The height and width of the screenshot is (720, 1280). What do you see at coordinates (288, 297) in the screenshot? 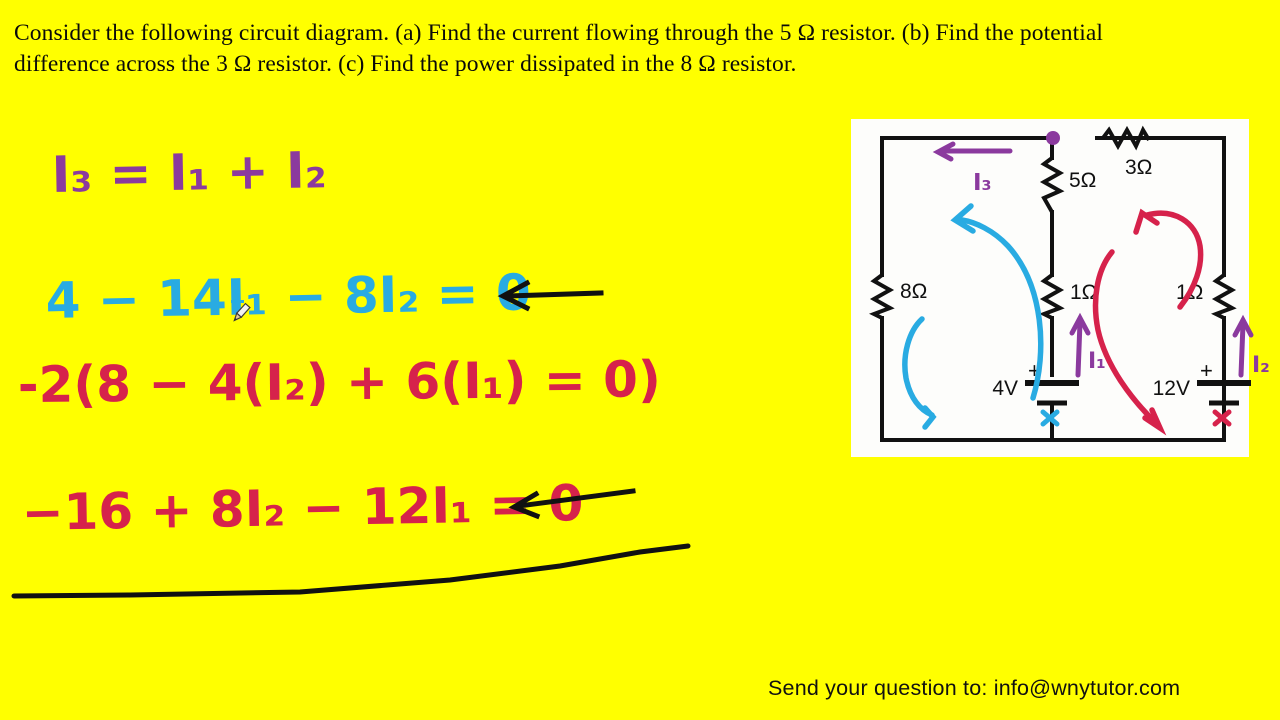
I see `equation-2: 4 − 14I₁ − 8I₂ = 0` at bounding box center [288, 297].